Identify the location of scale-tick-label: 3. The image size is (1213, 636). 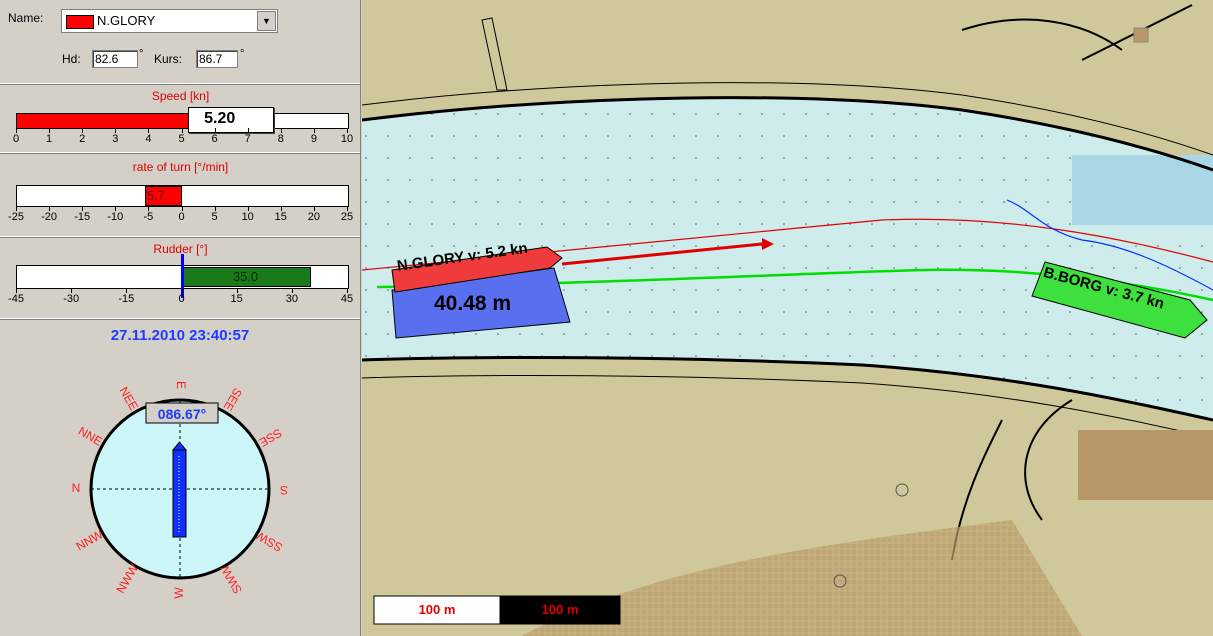
(115, 139).